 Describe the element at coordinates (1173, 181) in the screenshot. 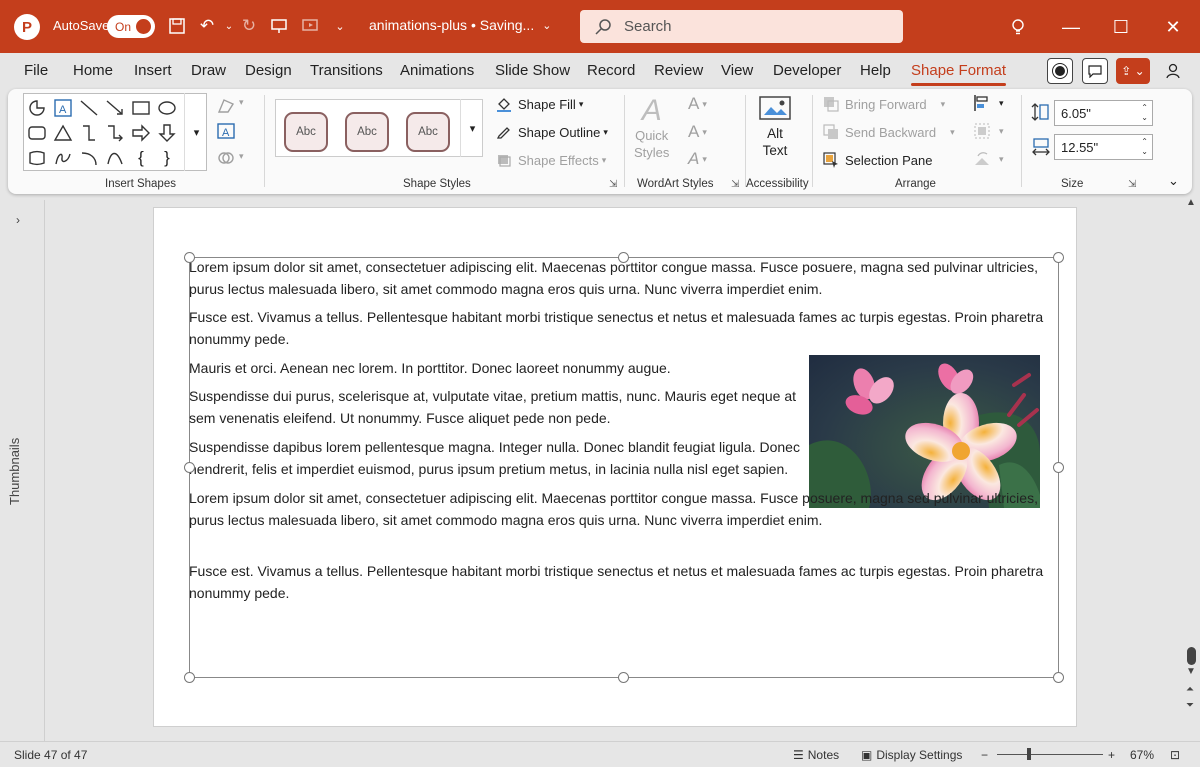

I see `collapse-ribbon-icon: ⌄` at that location.